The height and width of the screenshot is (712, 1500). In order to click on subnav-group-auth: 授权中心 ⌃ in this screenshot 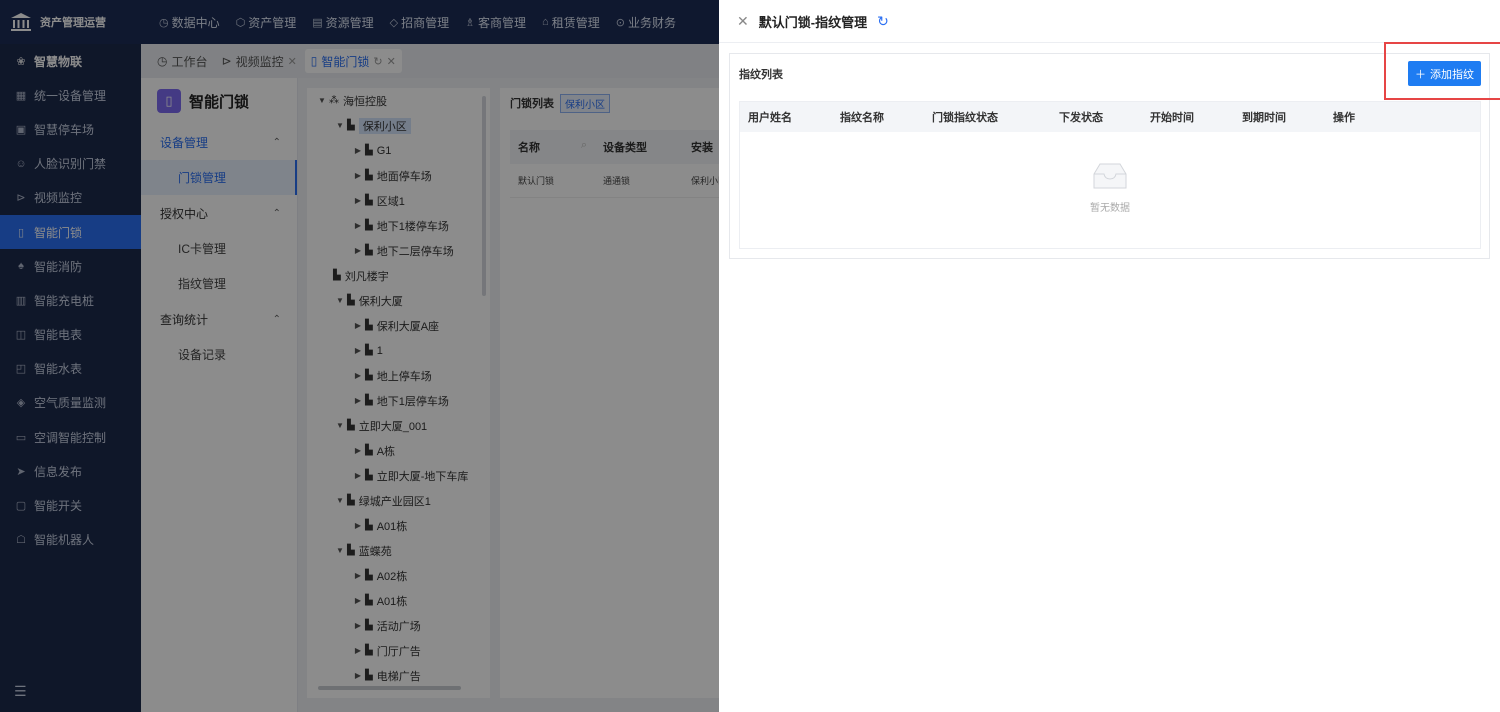, I will do `click(219, 213)`.